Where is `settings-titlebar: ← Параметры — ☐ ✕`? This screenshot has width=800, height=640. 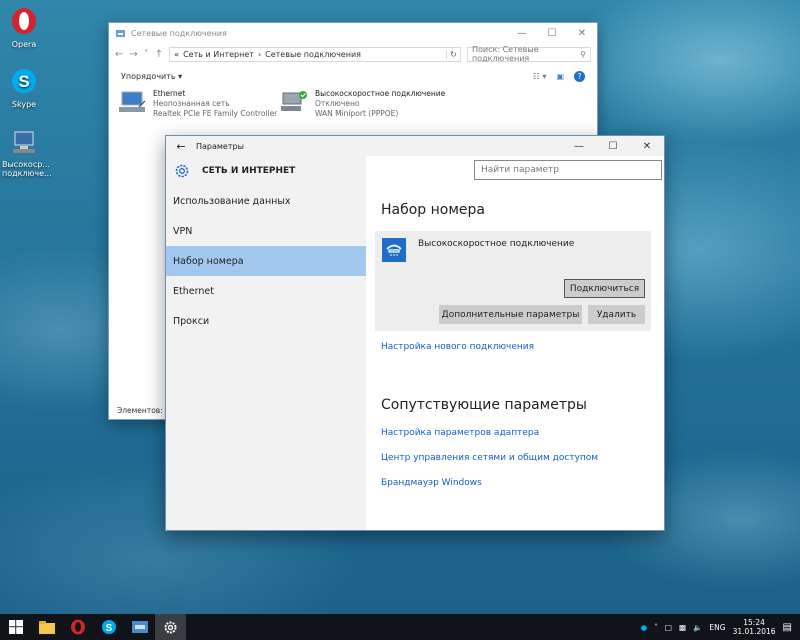 settings-titlebar: ← Параметры — ☐ ✕ is located at coordinates (415, 146).